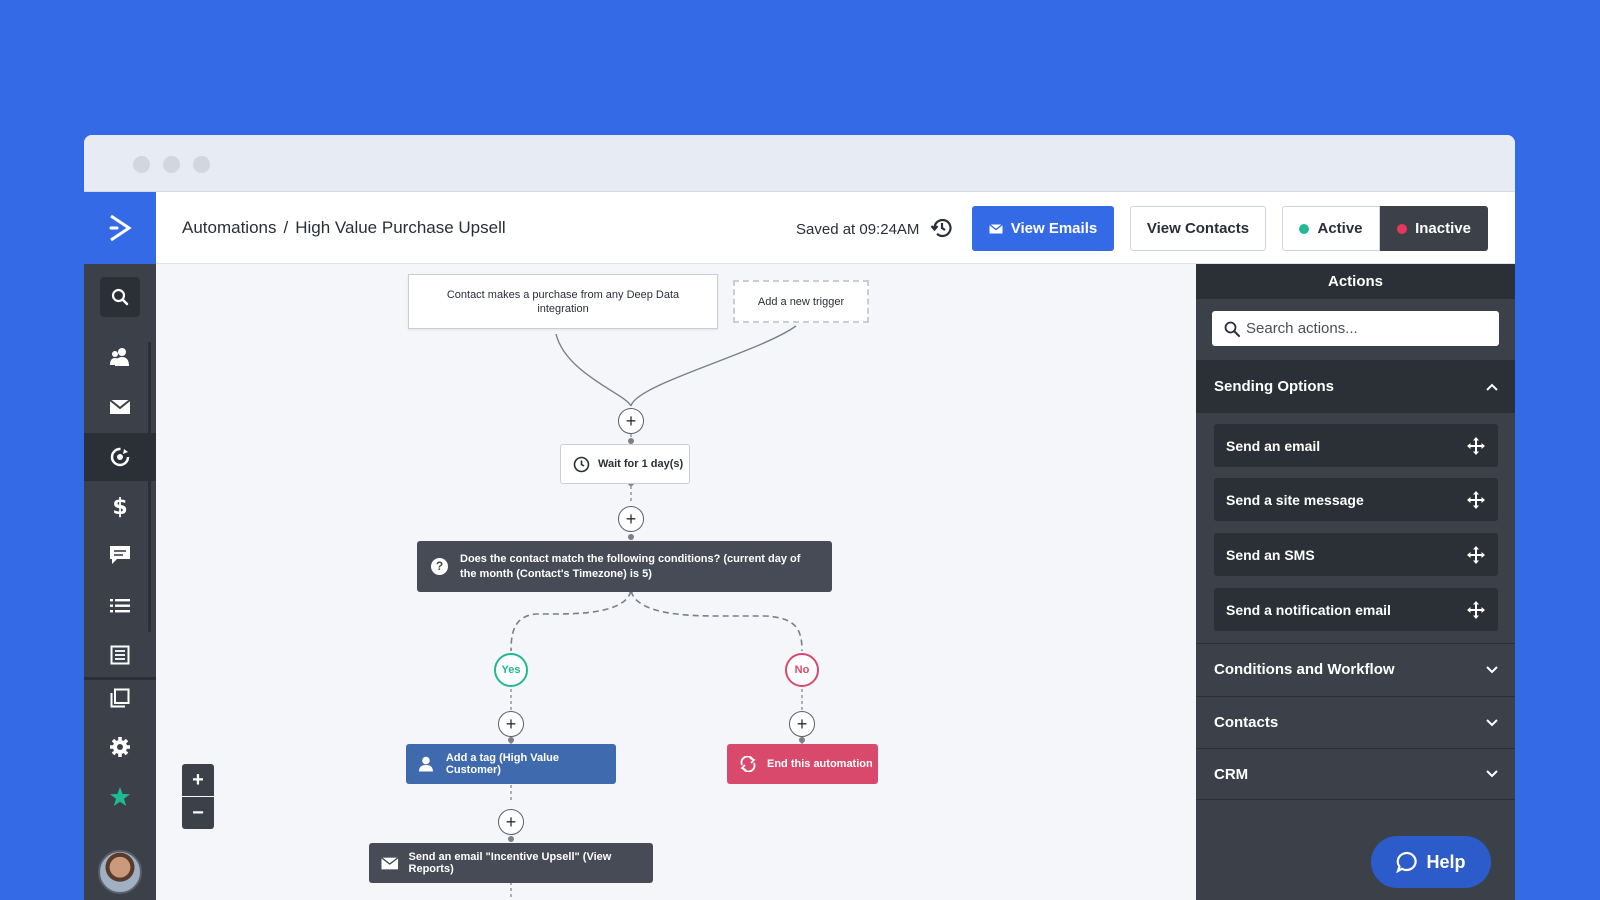 The image size is (1600, 900). Describe the element at coordinates (1366, 328) in the screenshot. I see `action-search-input` at that location.